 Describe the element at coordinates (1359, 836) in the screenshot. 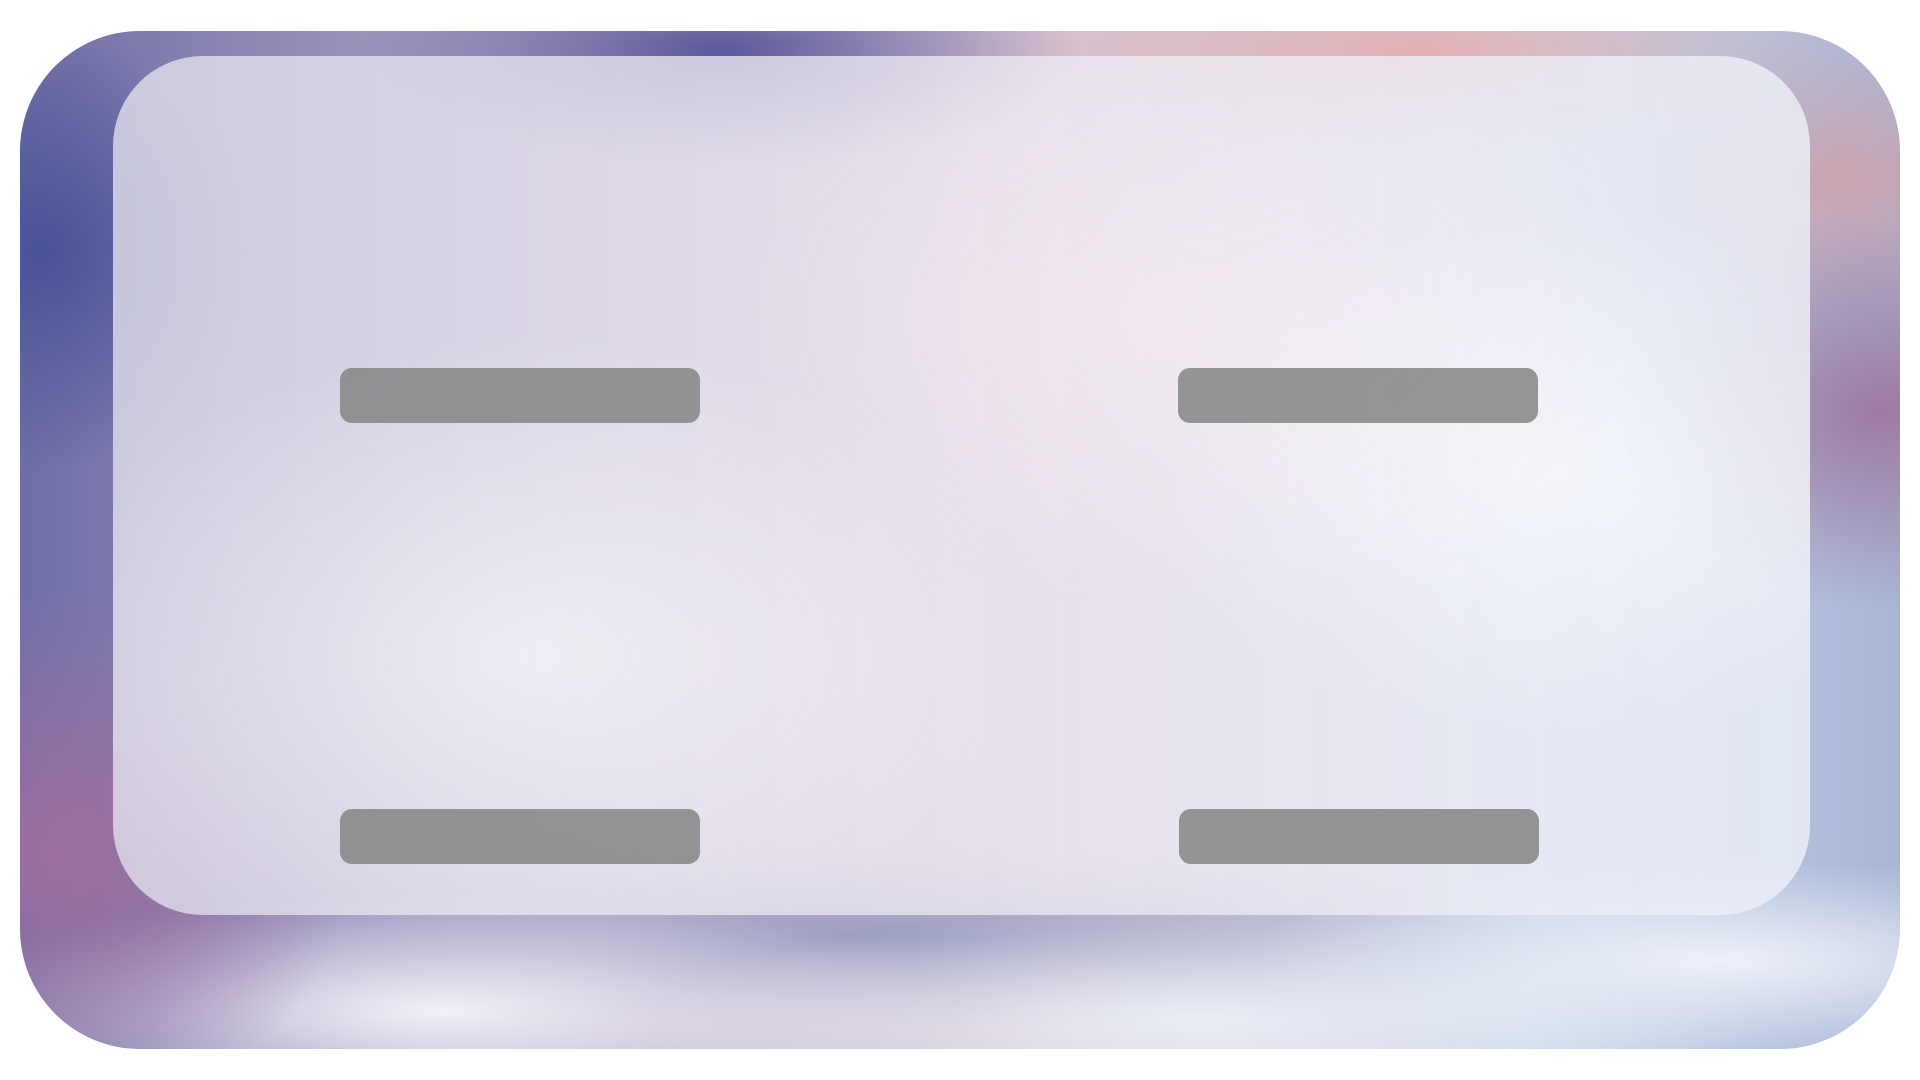

I see `placeholder-bar-bottom-right` at that location.